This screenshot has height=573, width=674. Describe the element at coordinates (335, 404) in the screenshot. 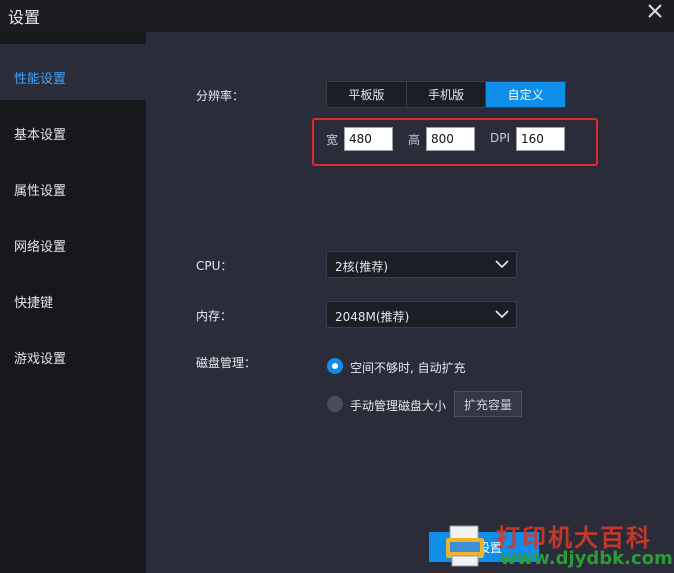

I see `disk-manual-radio` at that location.